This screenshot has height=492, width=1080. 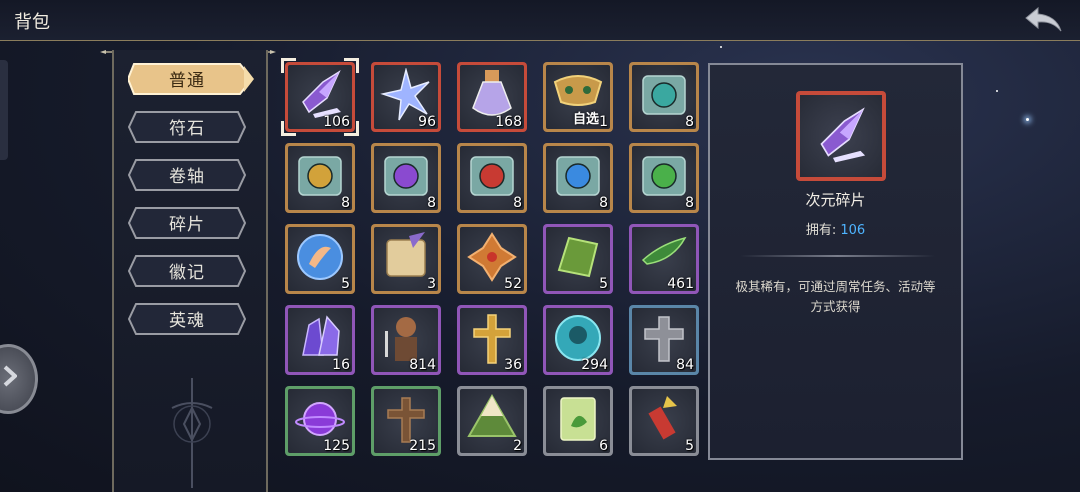 What do you see at coordinates (492, 97) in the screenshot?
I see `inventory-slot: 168` at bounding box center [492, 97].